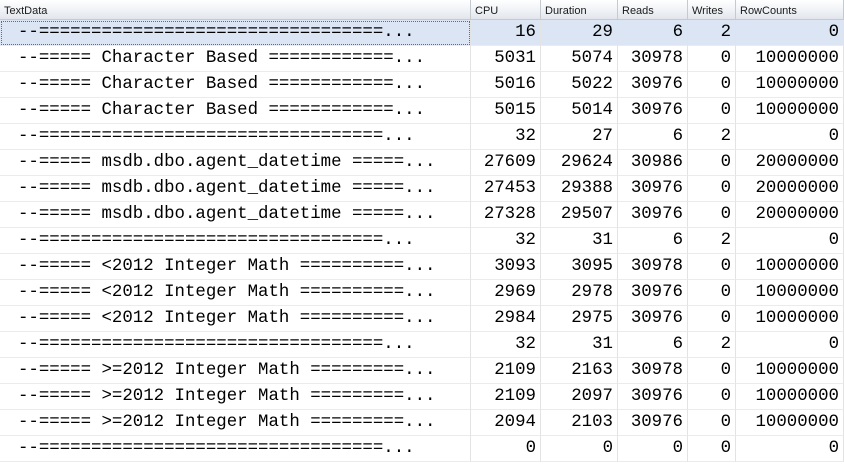 The width and height of the screenshot is (844, 464). Describe the element at coordinates (579, 449) in the screenshot. I see `cell-duration: 0` at that location.